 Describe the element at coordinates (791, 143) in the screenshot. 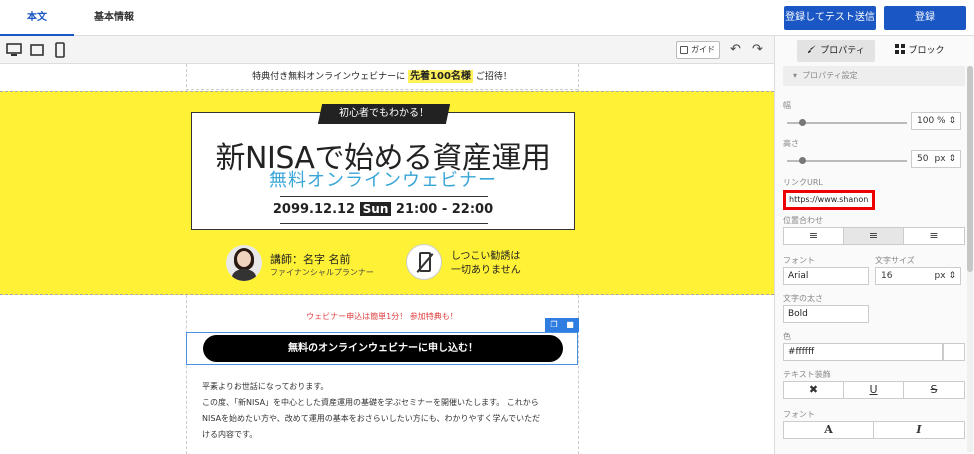

I see `height-label: 高さ` at that location.